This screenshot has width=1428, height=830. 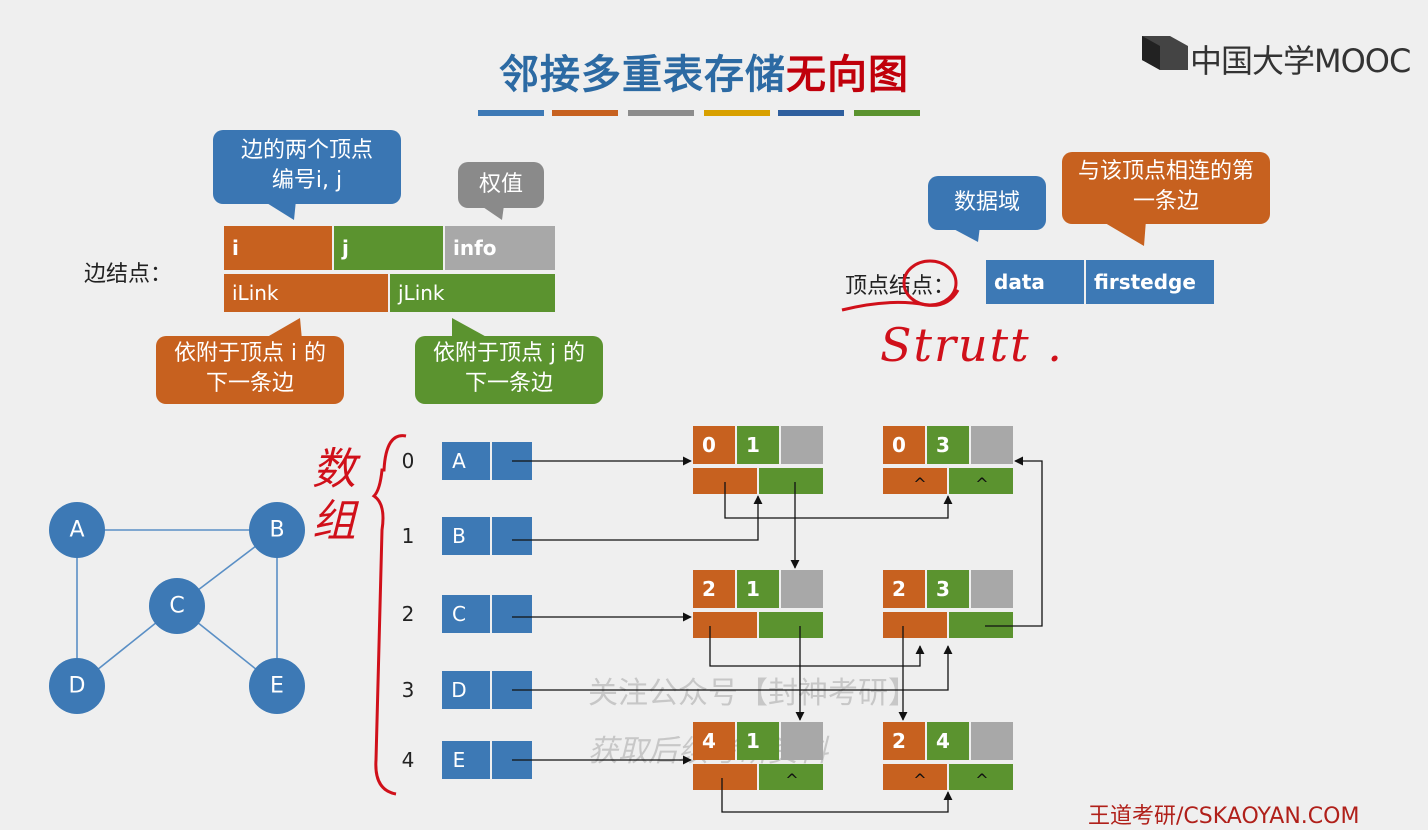 I want to click on array-vertex-label: D, so click(x=458, y=690).